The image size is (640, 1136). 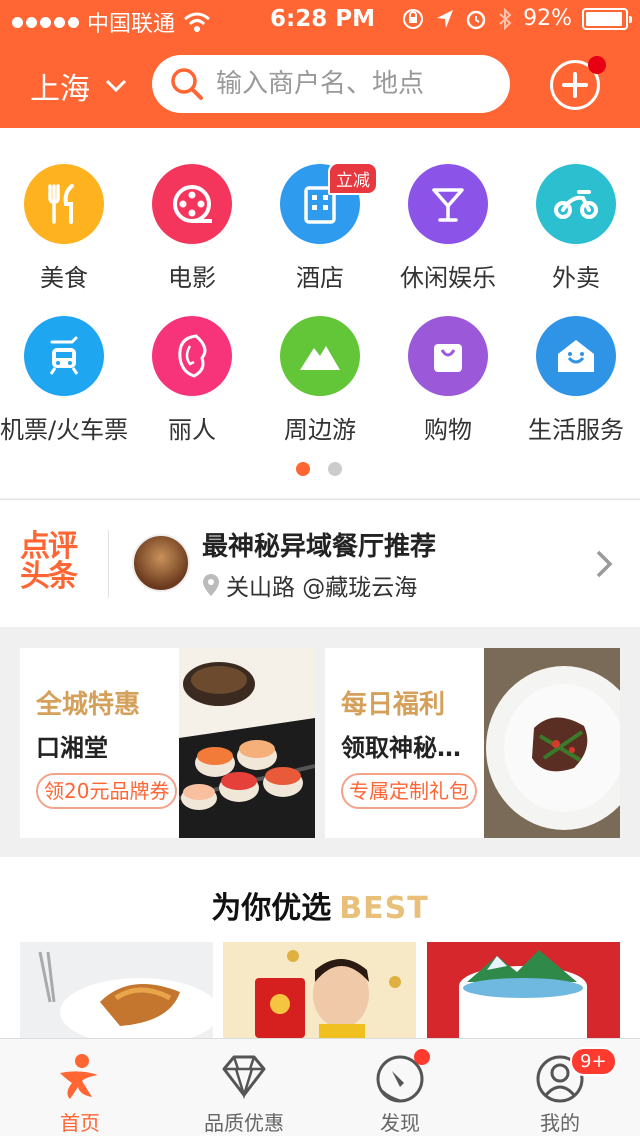 I want to click on fork-knife-icon, so click(x=64, y=204).